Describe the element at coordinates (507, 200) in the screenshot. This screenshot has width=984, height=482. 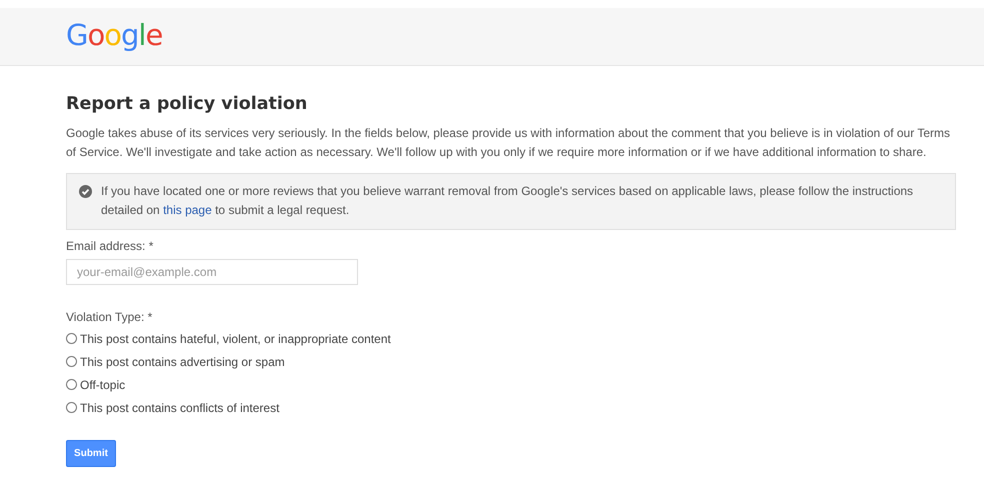
I see `notice-text: If you have located one or more reviews that you believe warrant removal from Google's services based on applicable laws, please follow the instructions detailed on this page to submit a legal request.` at that location.